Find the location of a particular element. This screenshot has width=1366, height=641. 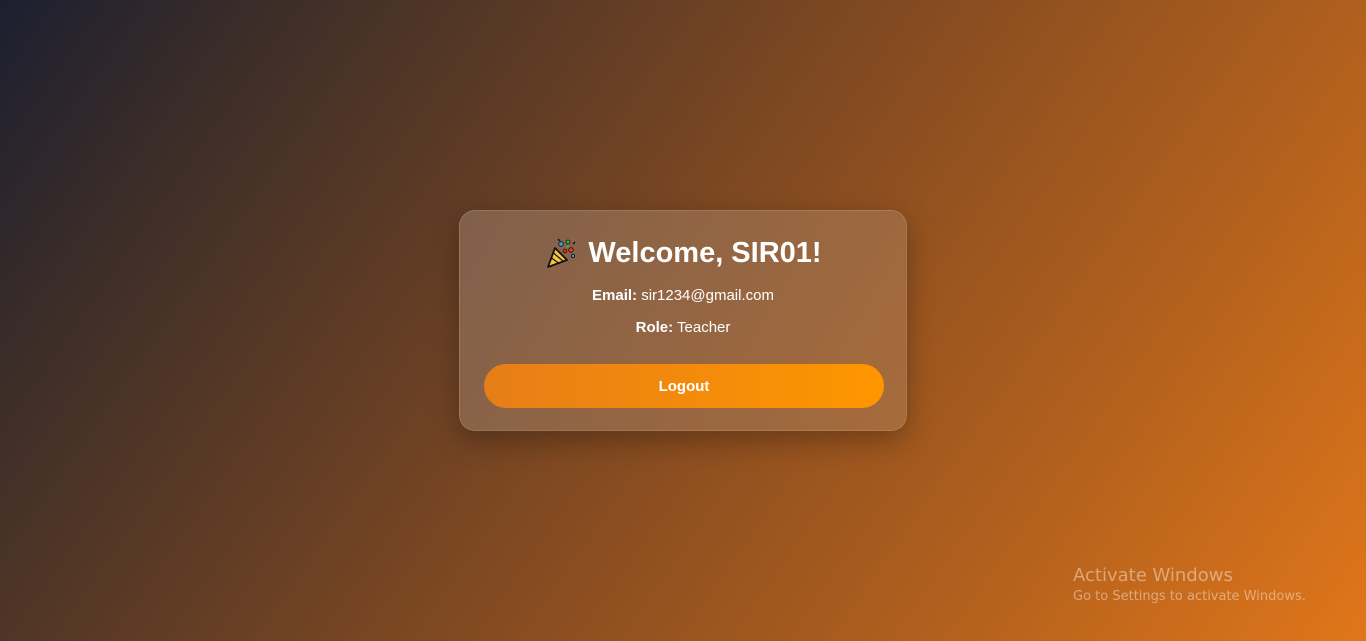

role-value: Teacher is located at coordinates (704, 327).